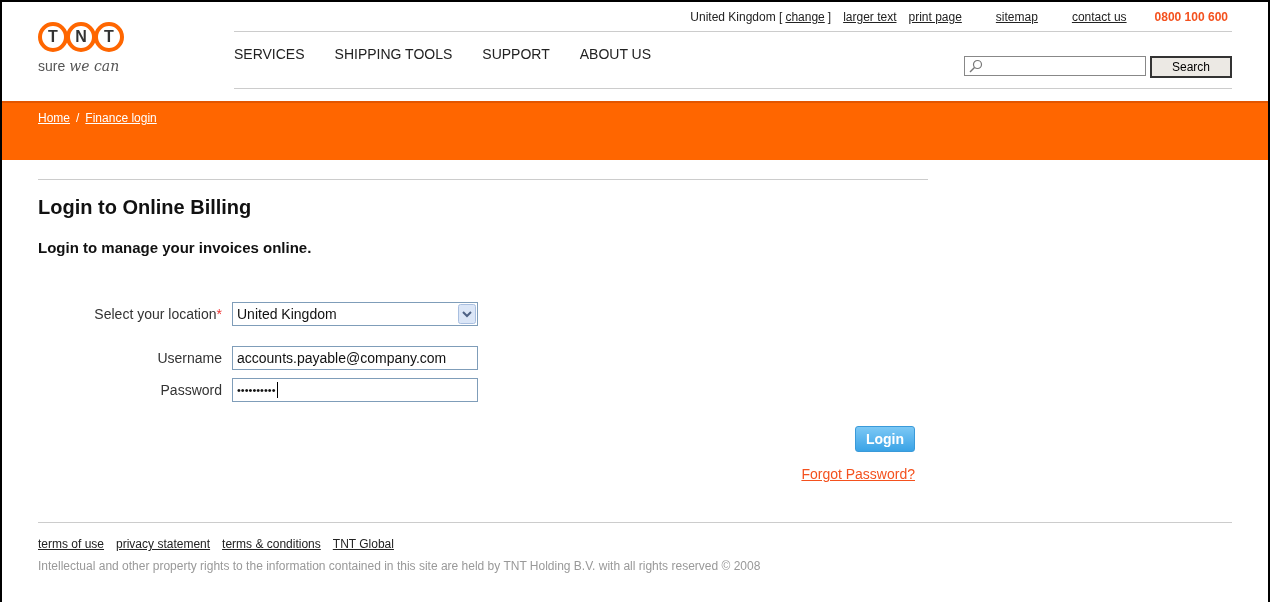  What do you see at coordinates (136, 37) in the screenshot?
I see `logo: T N T` at bounding box center [136, 37].